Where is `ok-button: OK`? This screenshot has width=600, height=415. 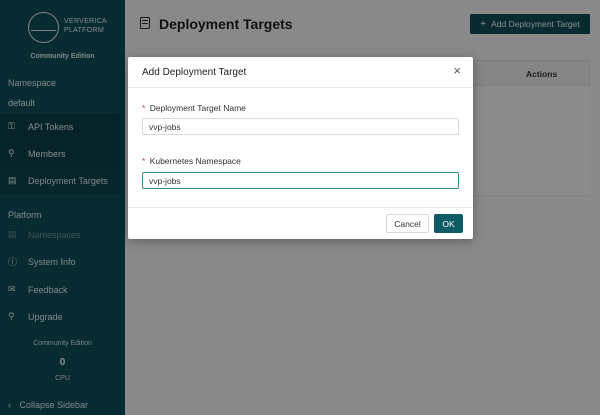
ok-button: OK is located at coordinates (448, 223).